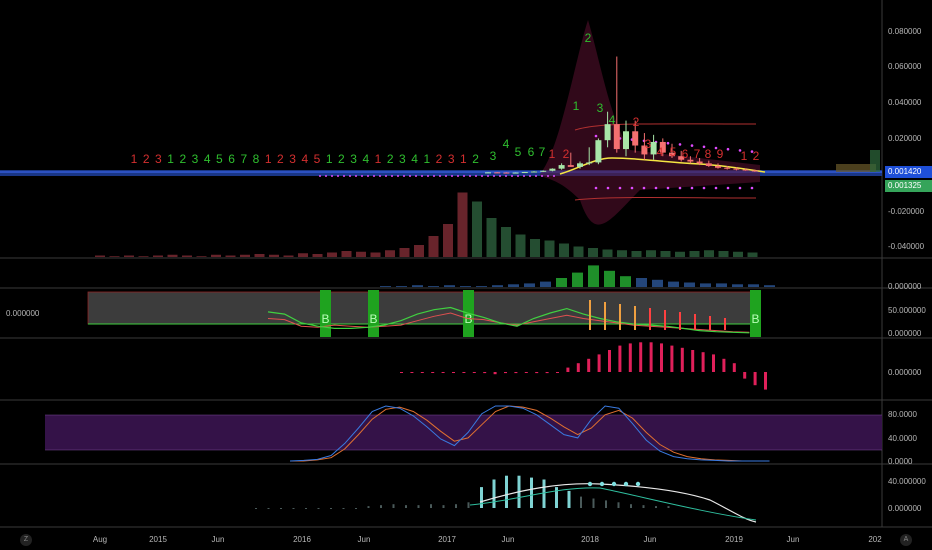 The height and width of the screenshot is (550, 932). I want to click on time-tick-label: 2019, so click(734, 539).